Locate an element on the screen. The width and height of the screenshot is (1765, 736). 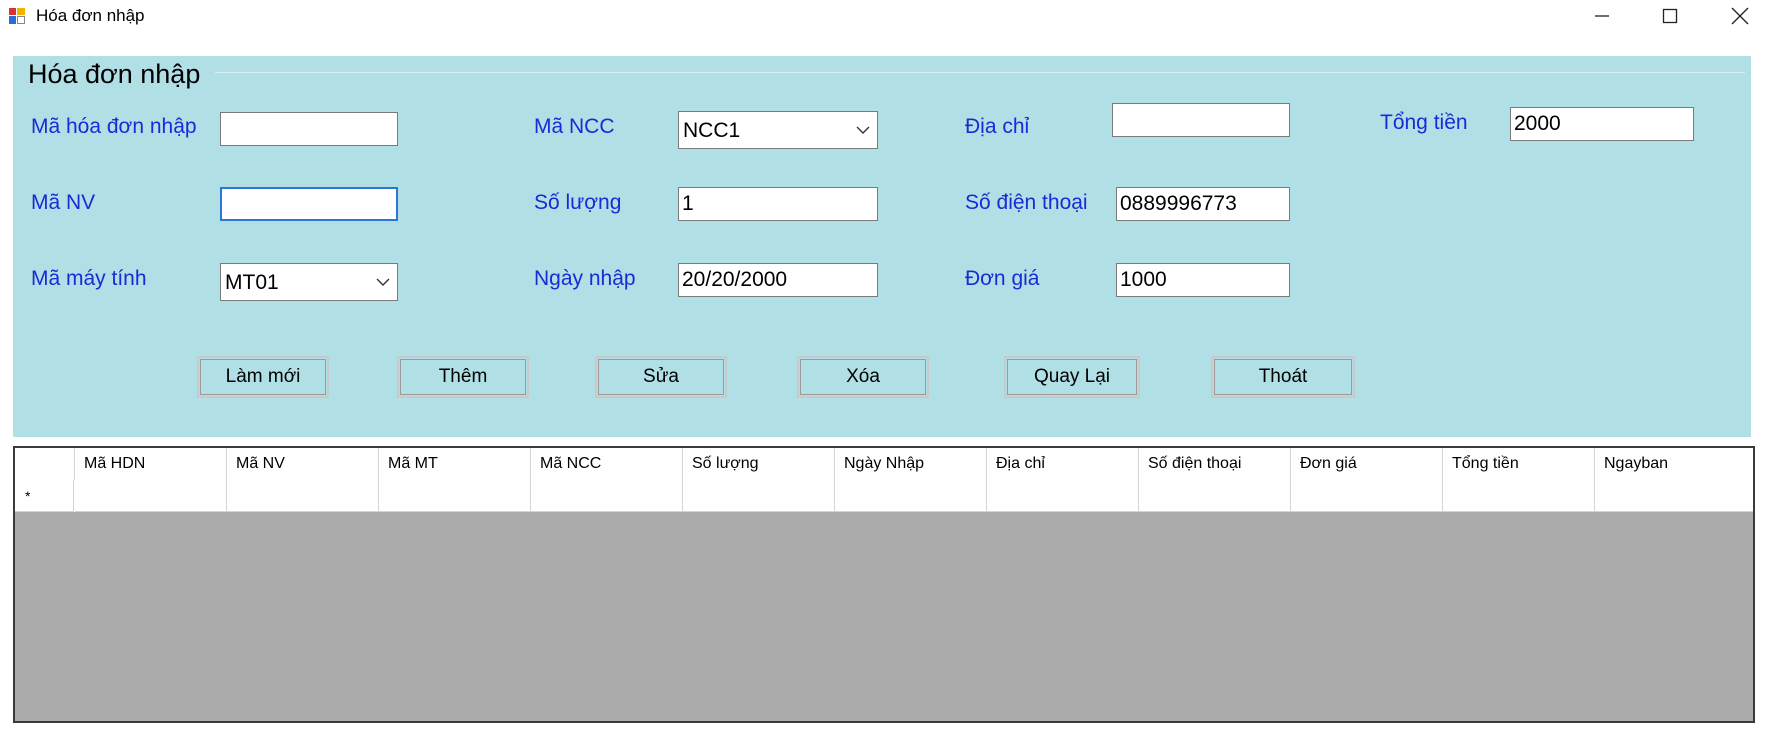
table-row: * is located at coordinates (884, 496).